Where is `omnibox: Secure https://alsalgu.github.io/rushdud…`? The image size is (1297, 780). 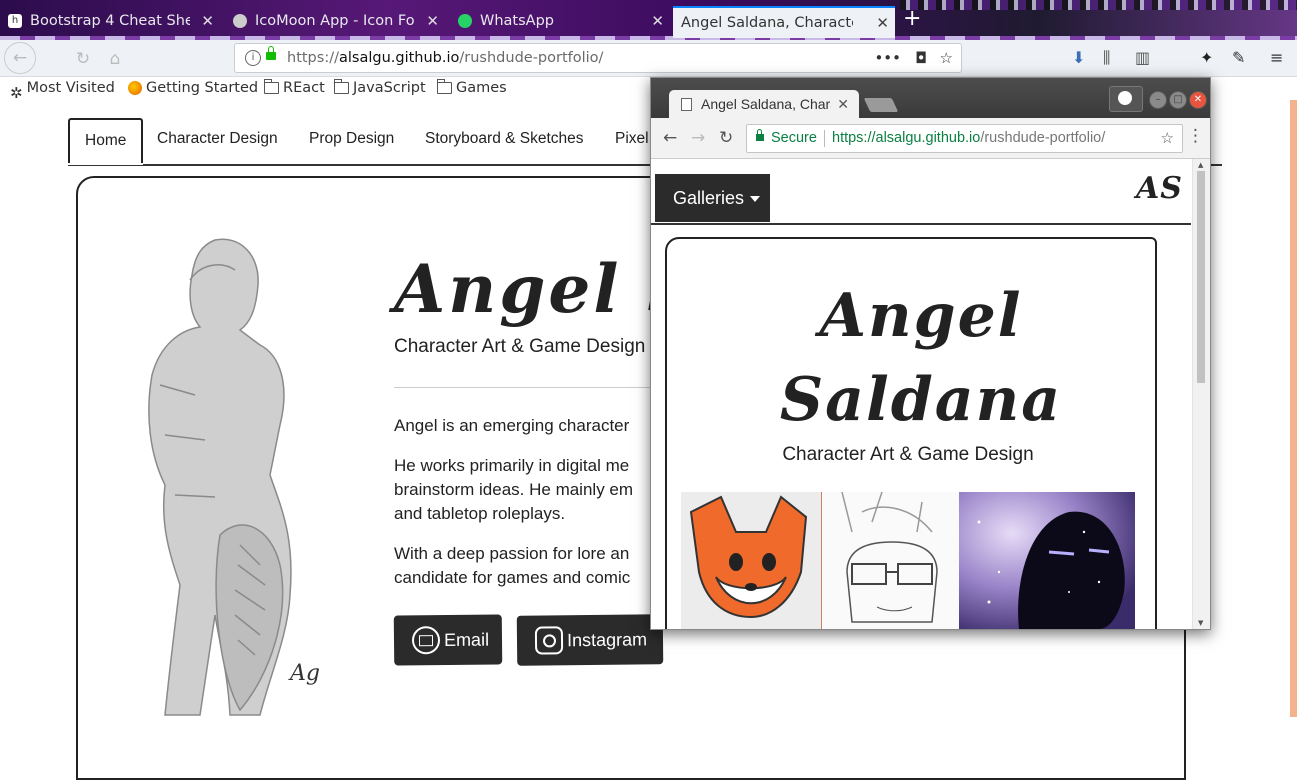 omnibox: Secure https://alsalgu.github.io/rushdud… is located at coordinates (964, 138).